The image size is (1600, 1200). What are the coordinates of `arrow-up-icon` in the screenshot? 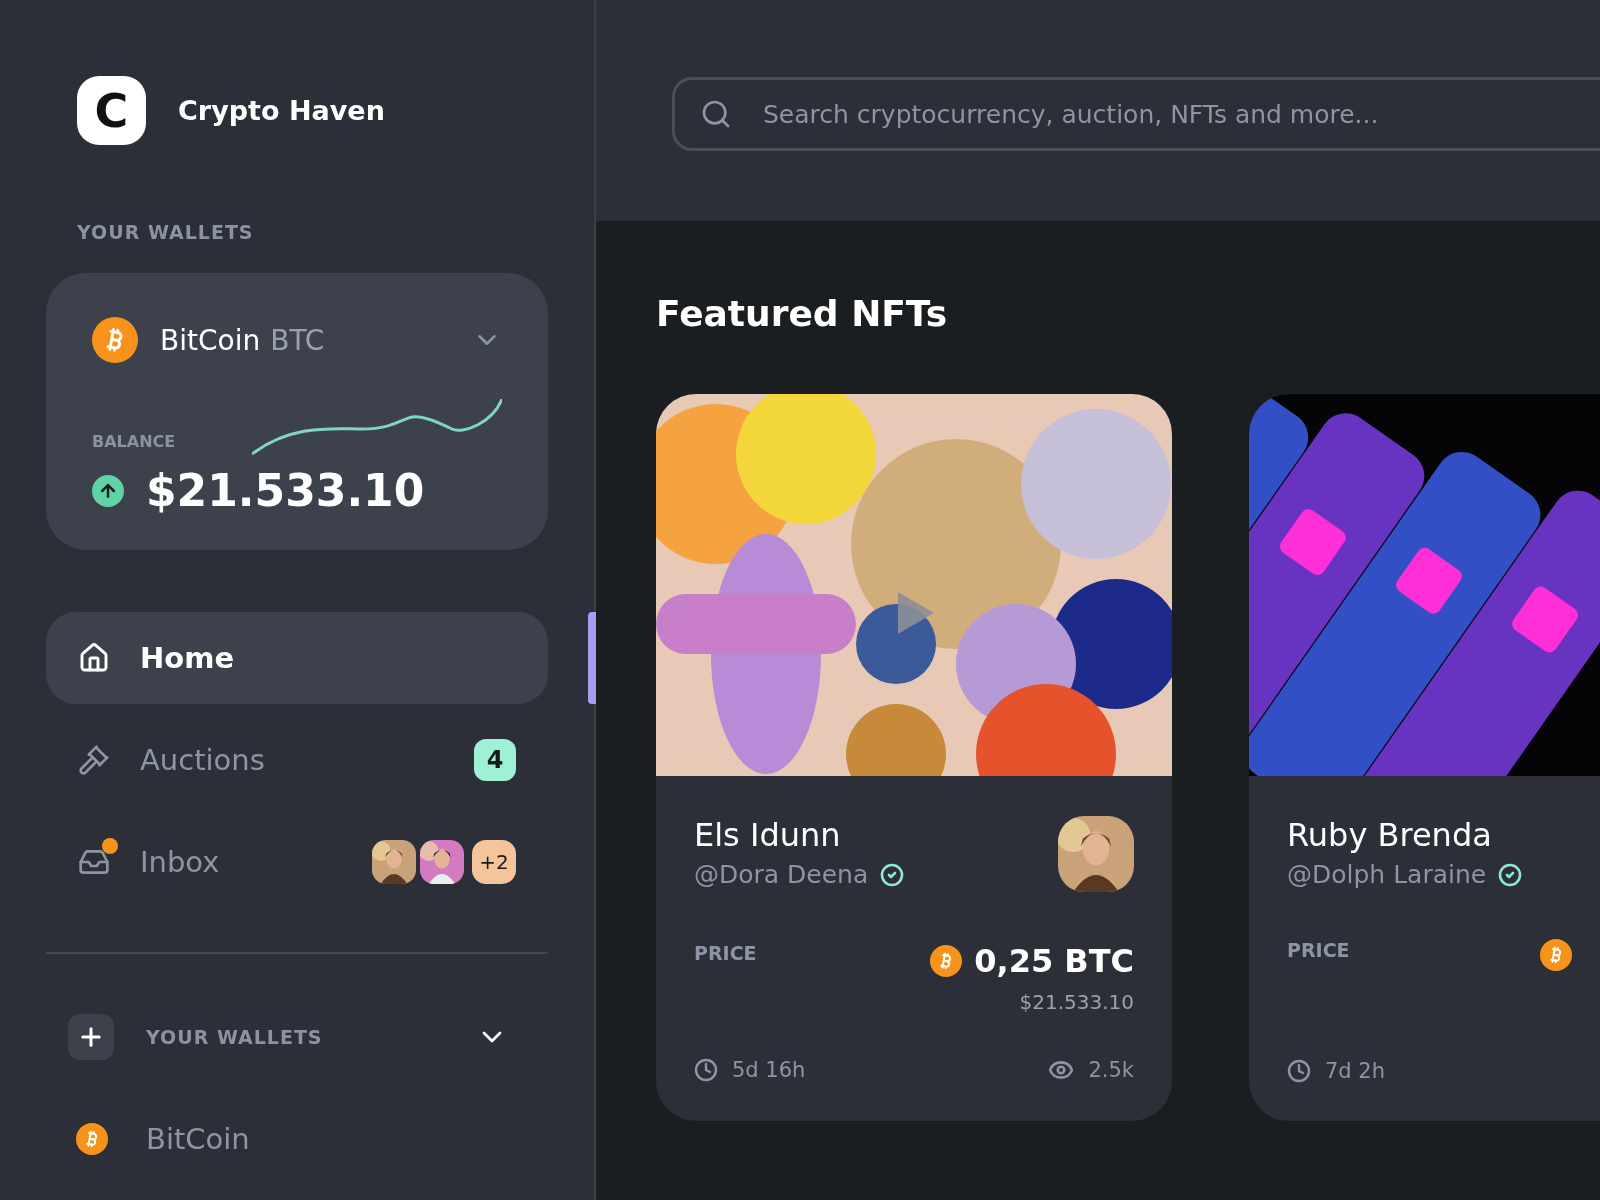 It's located at (108, 490).